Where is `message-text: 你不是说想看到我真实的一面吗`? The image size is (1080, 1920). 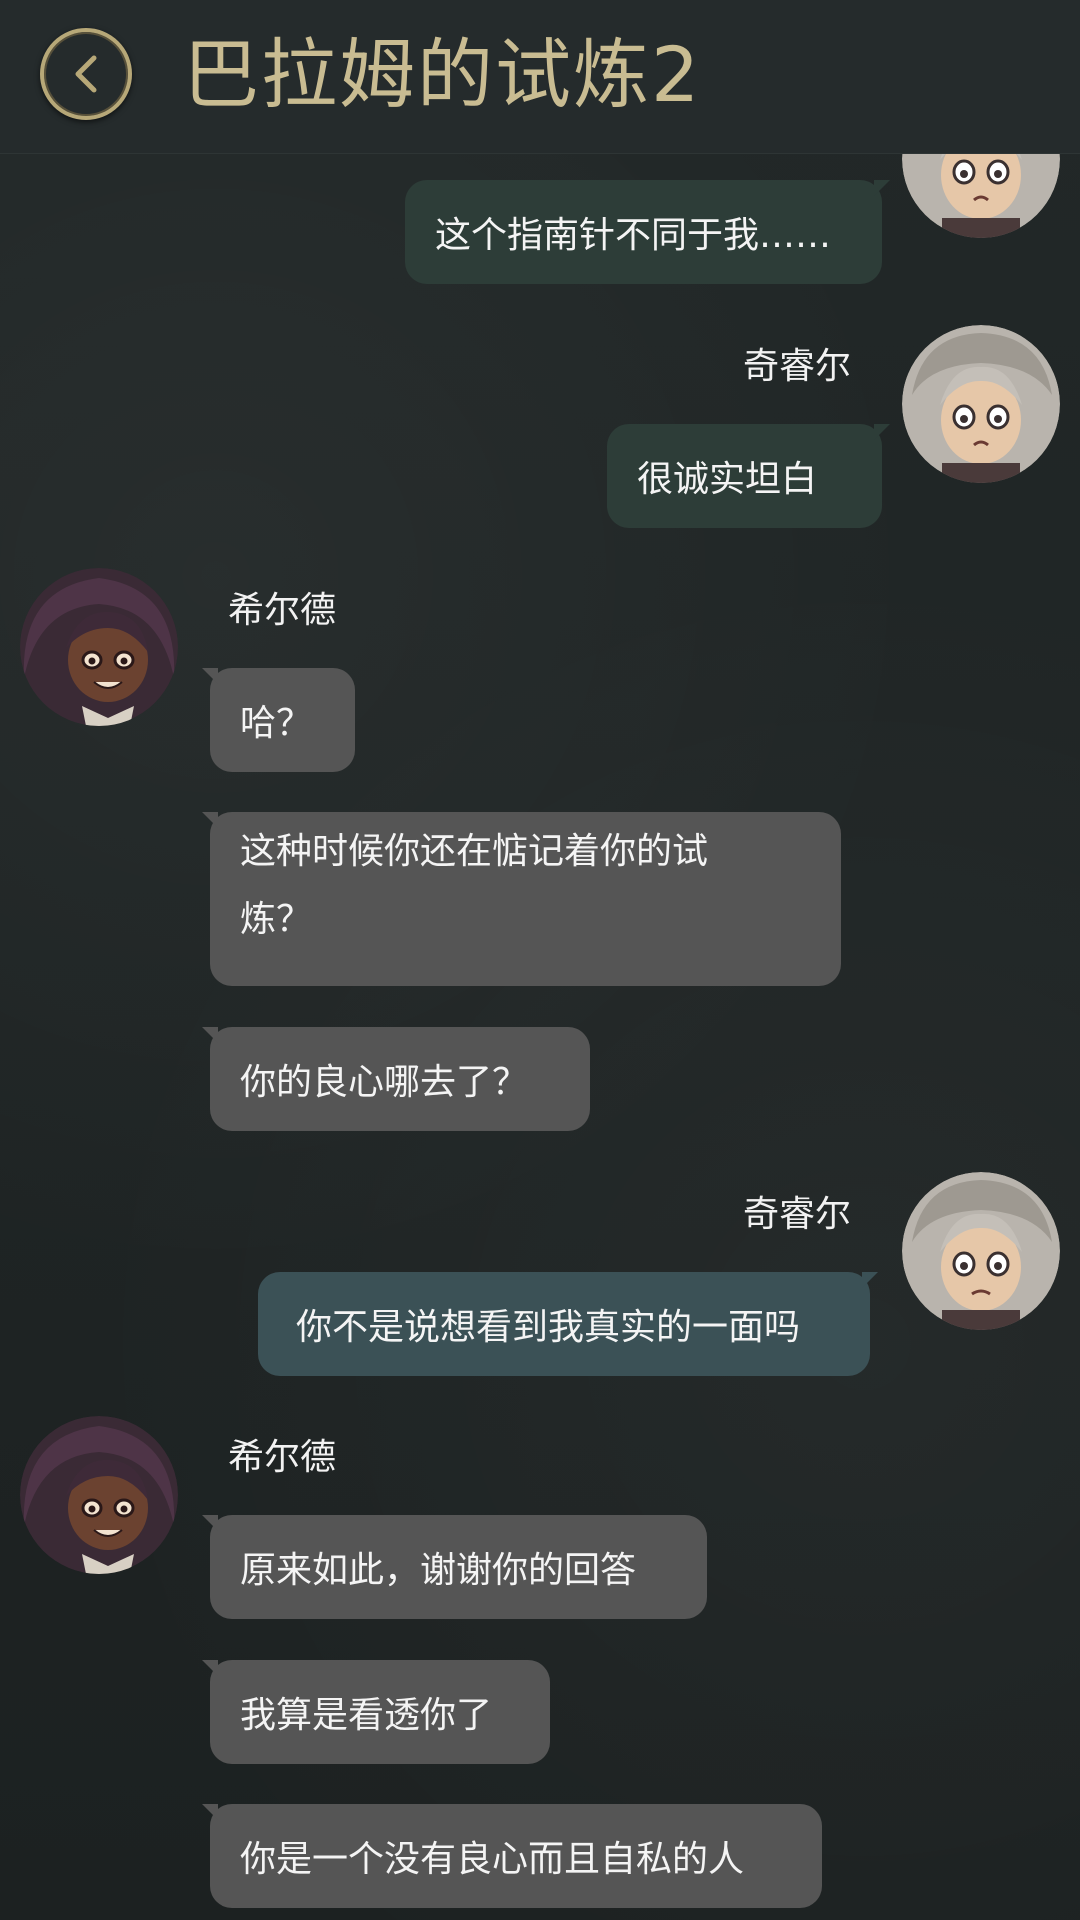 message-text: 你不是说想看到我真实的一面吗 is located at coordinates (548, 1327).